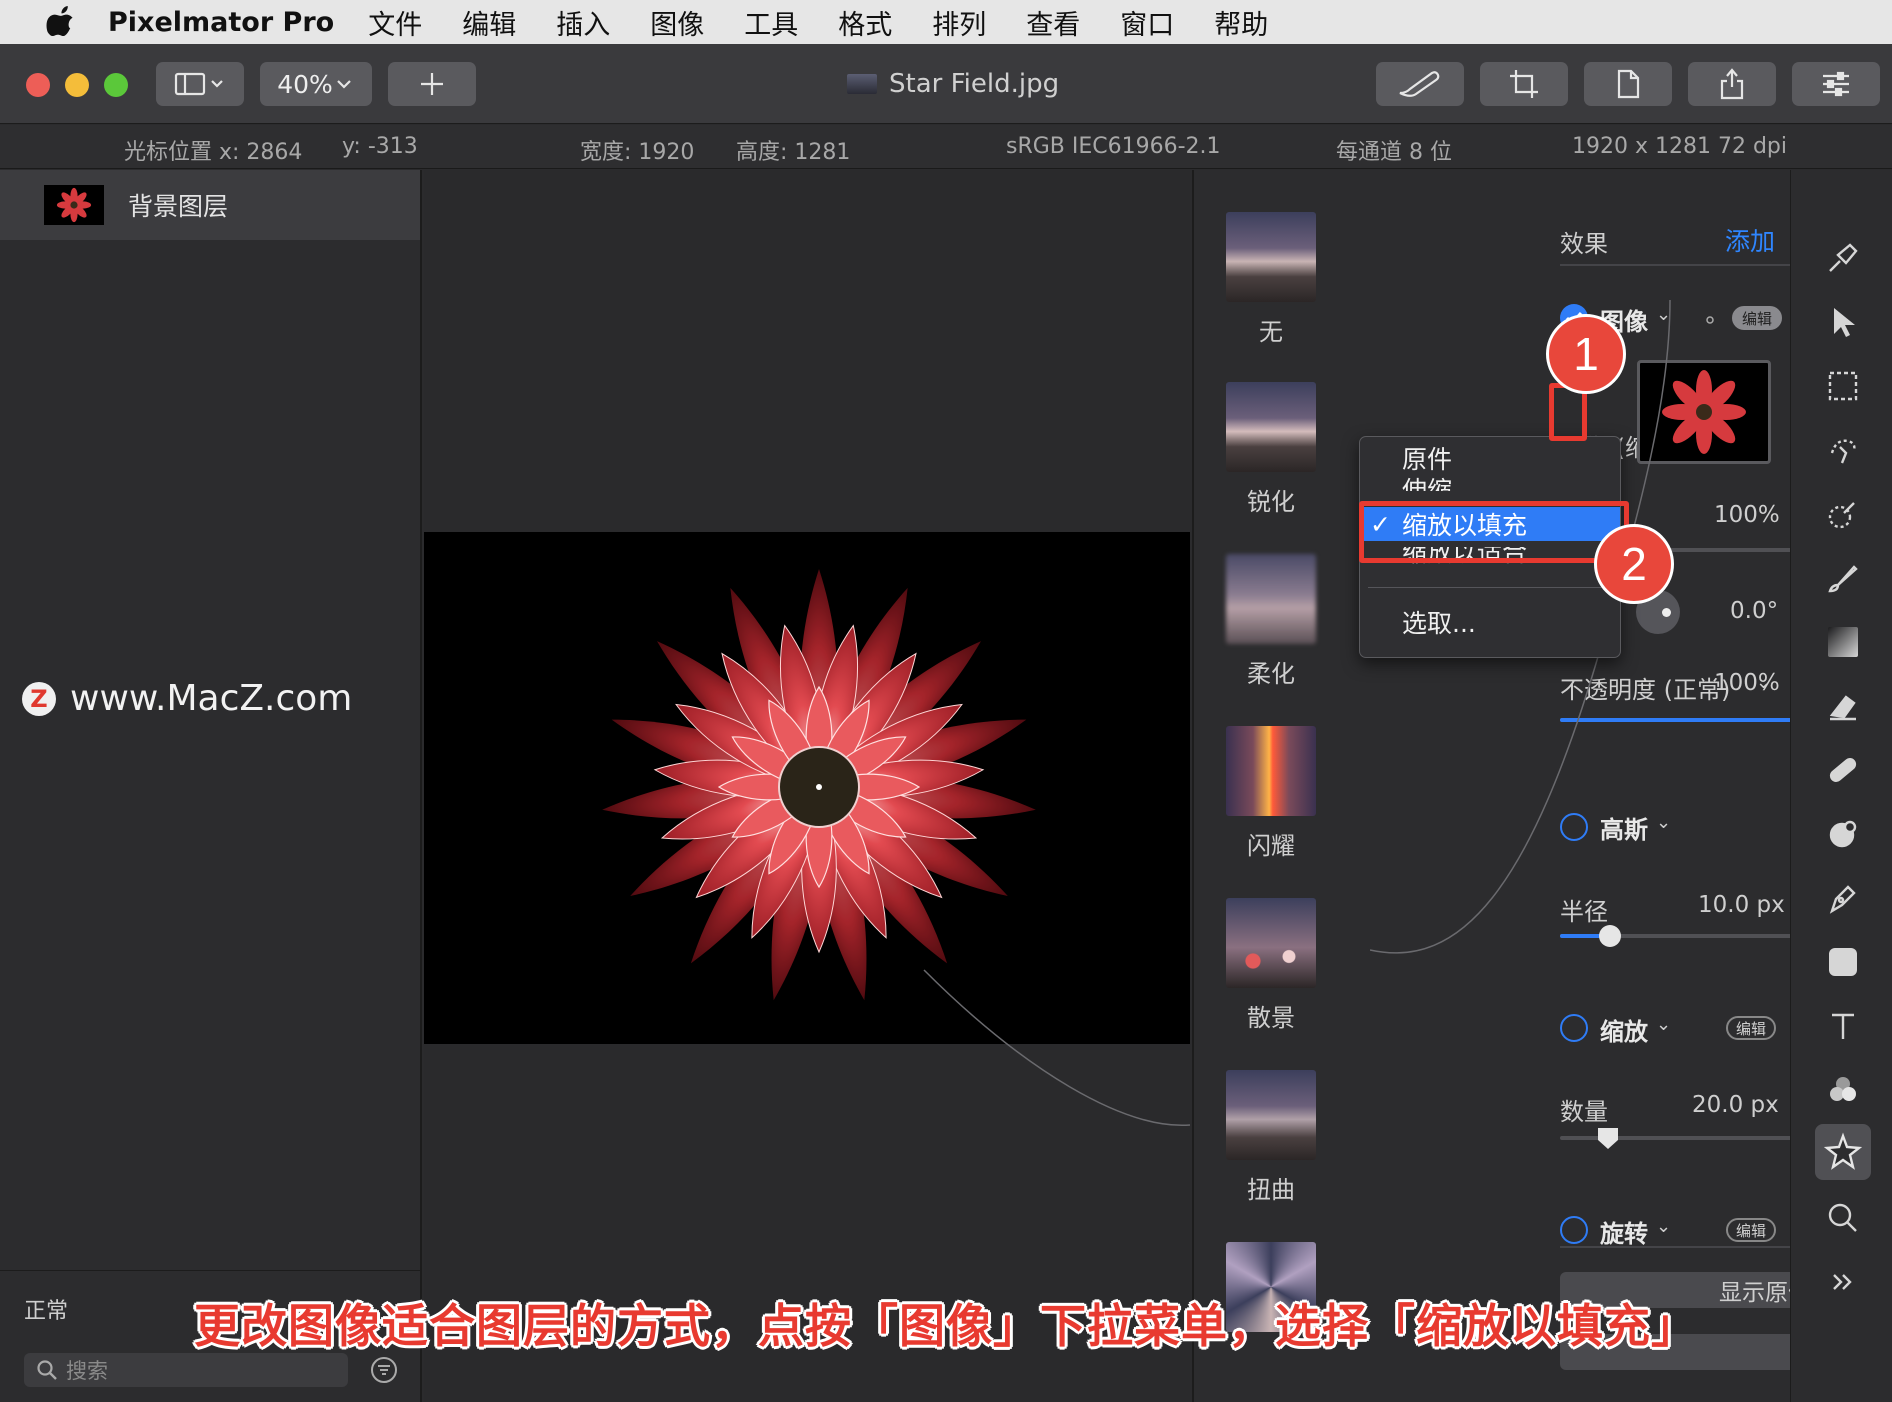  Describe the element at coordinates (1494, 532) in the screenshot. I see `annotation-box-scale-to-fill` at that location.